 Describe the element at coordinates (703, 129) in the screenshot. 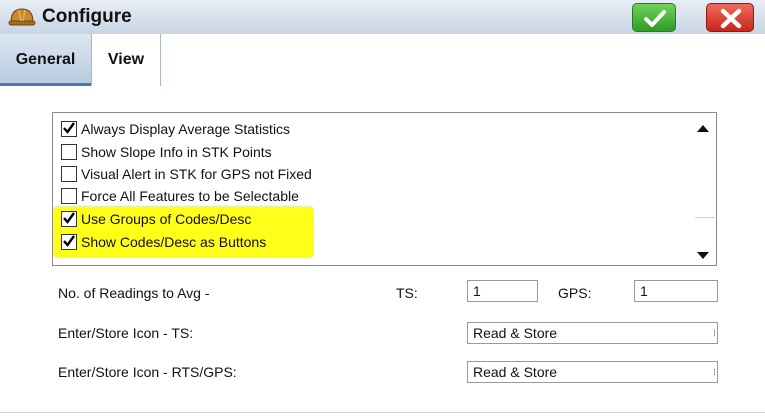

I see `scroll-up-arrow-icon` at that location.